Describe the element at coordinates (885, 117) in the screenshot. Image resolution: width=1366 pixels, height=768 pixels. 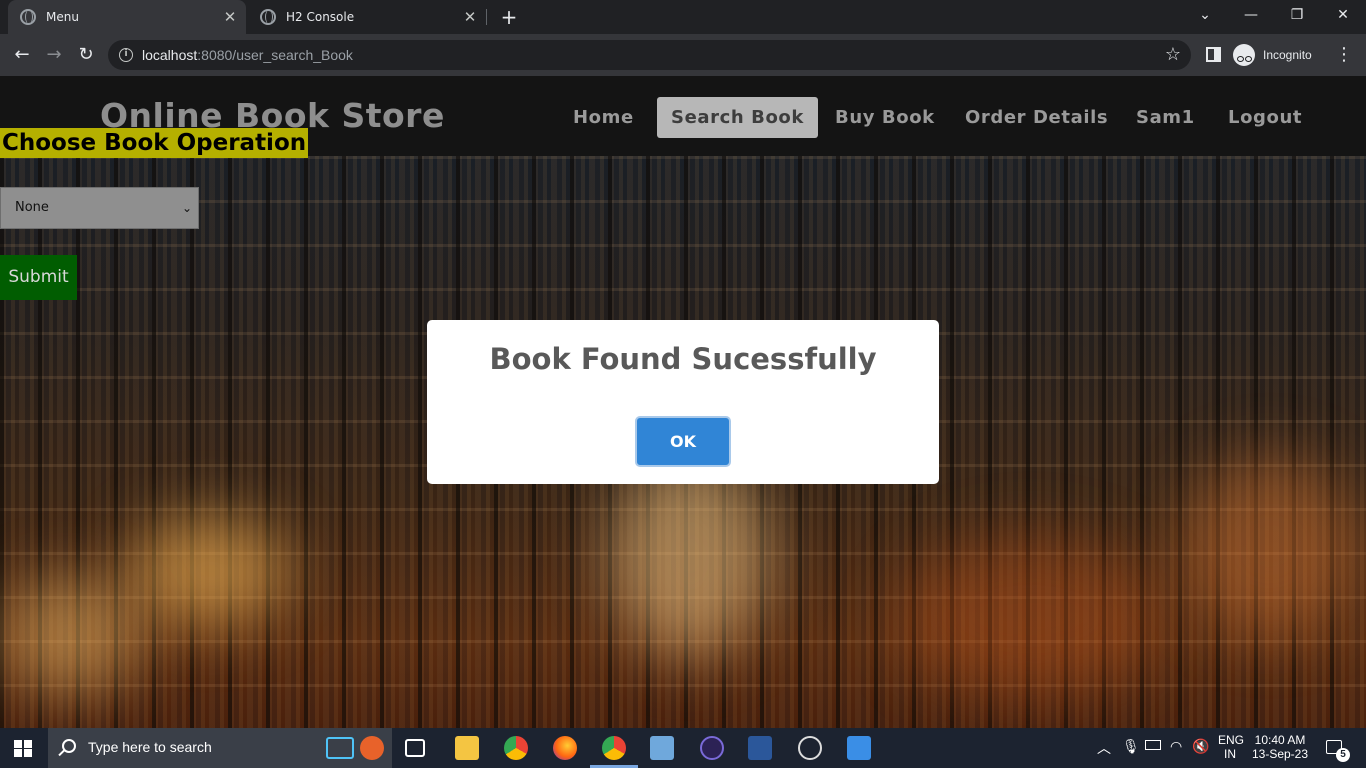
I see `nav-buy-book: Buy Book` at that location.